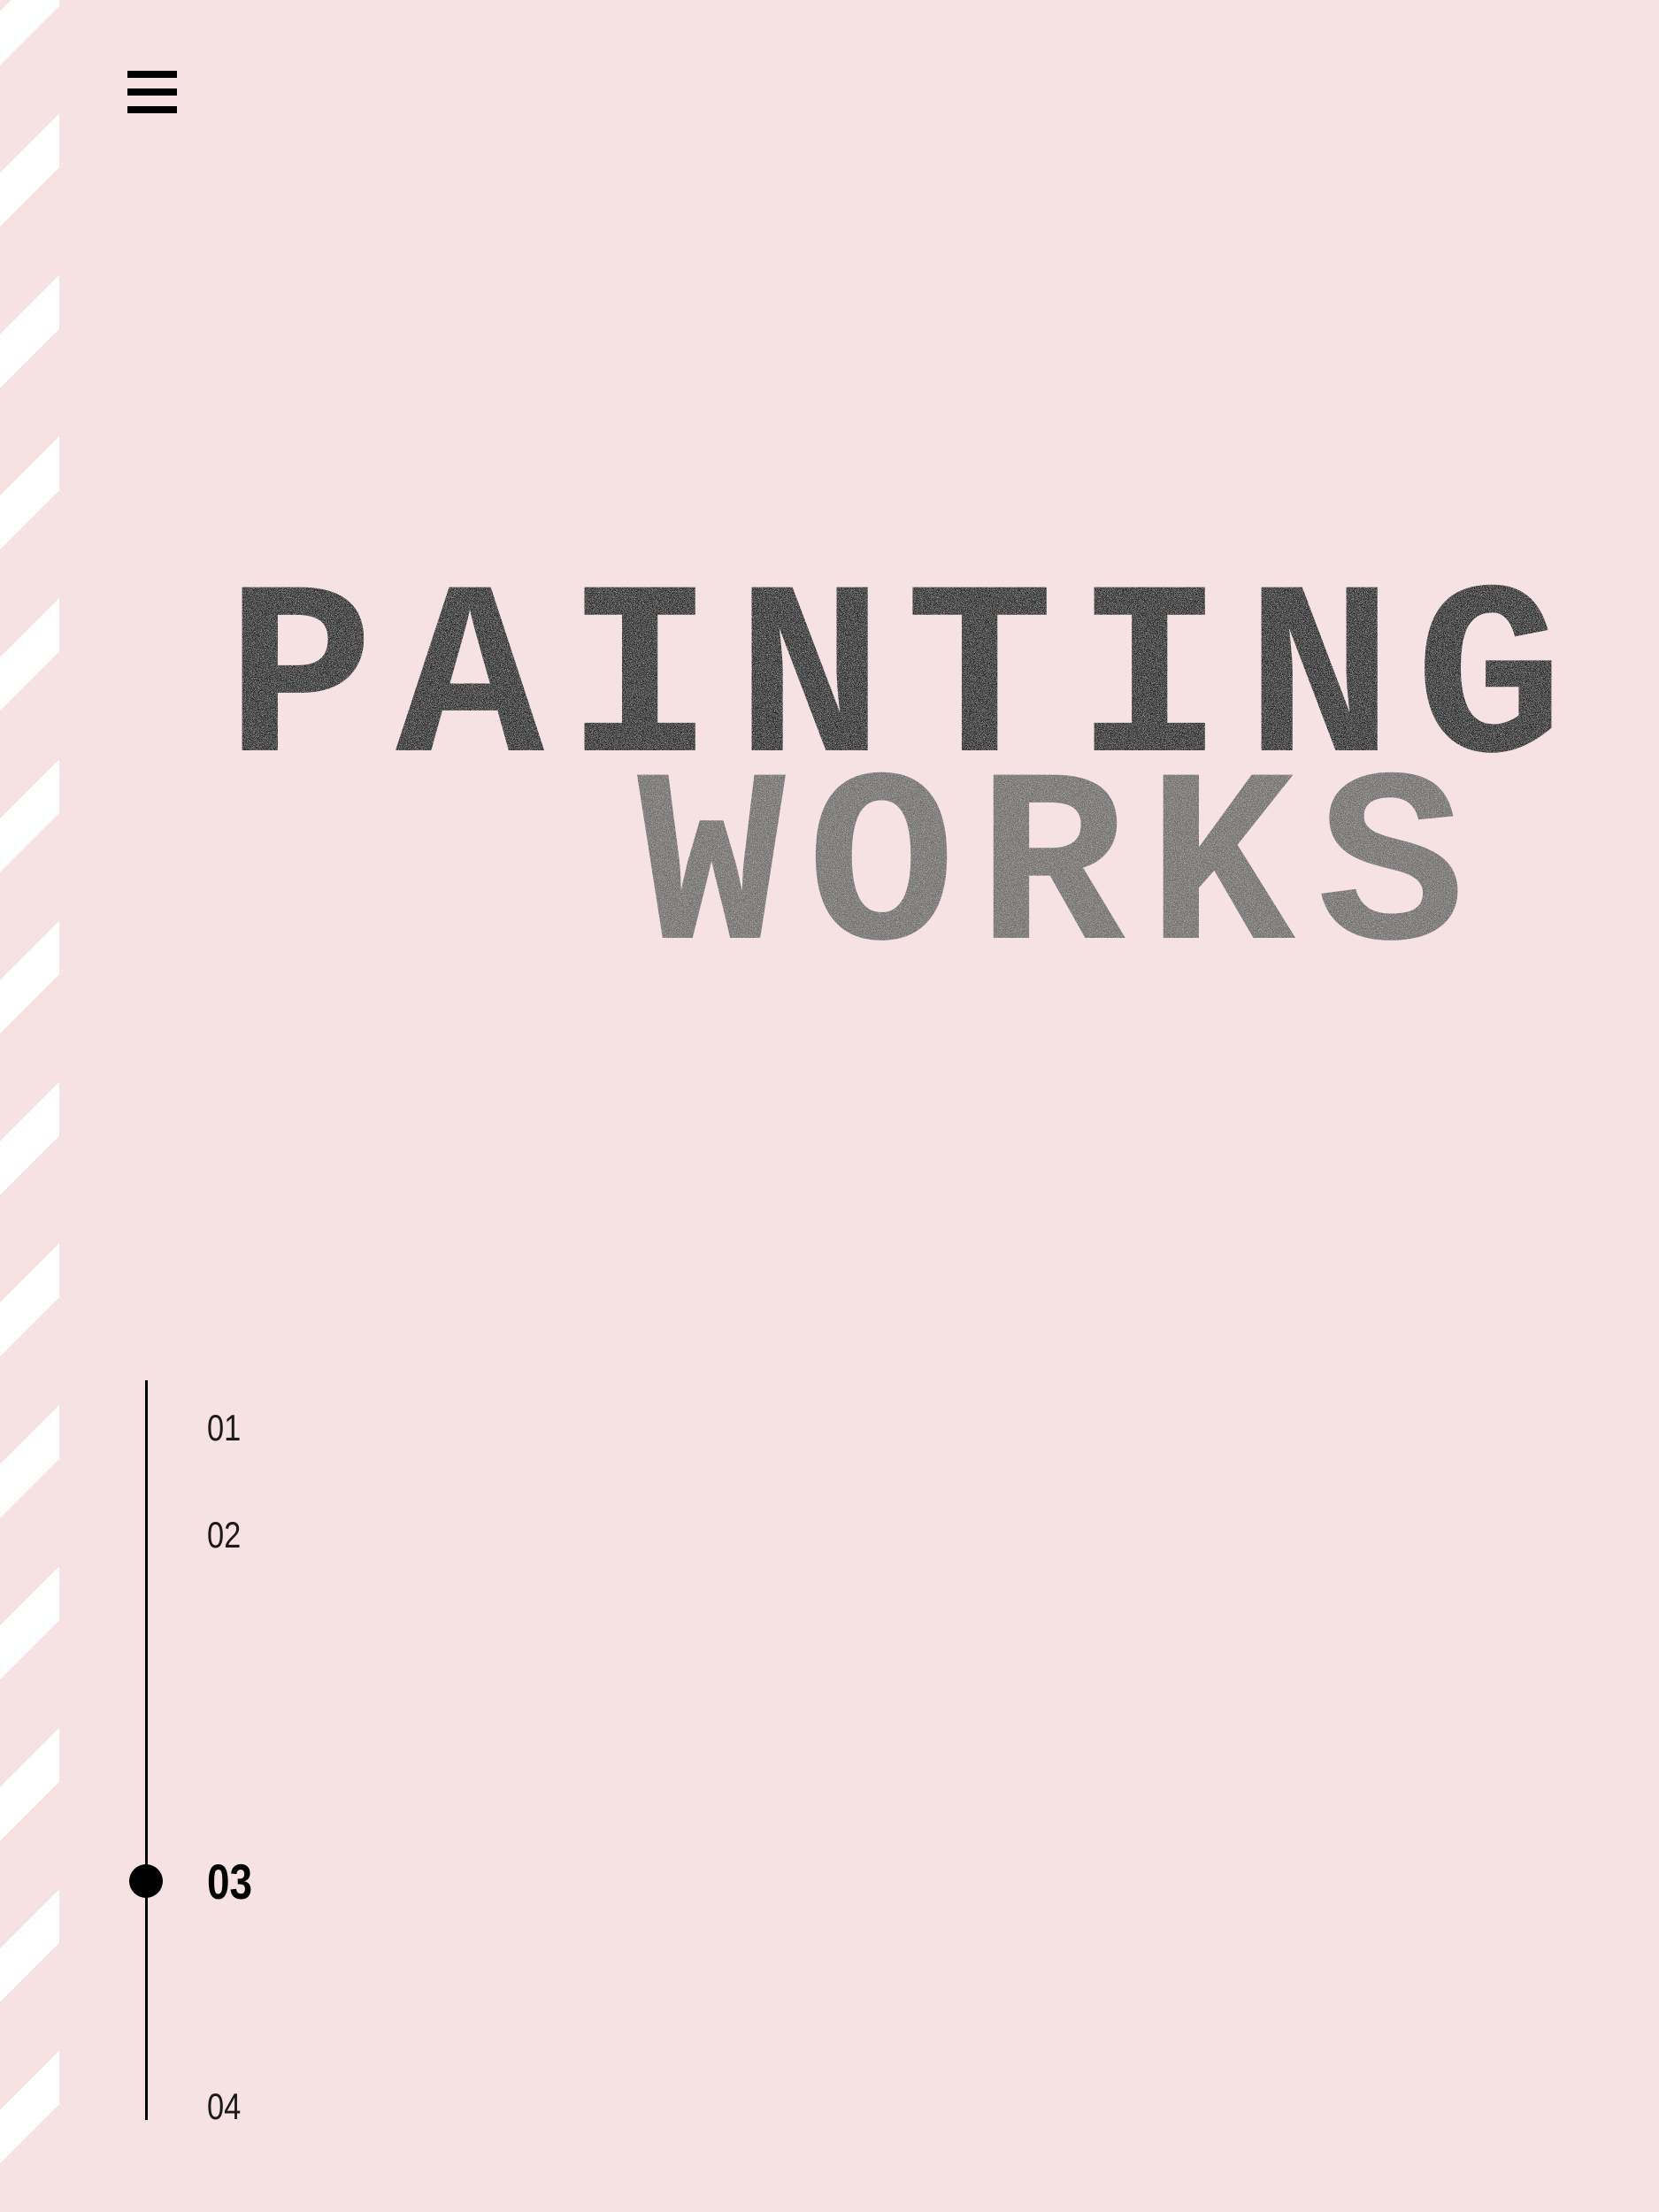 This screenshot has width=1659, height=2212. What do you see at coordinates (230, 1882) in the screenshot?
I see `timeline-step-03-active: 03` at bounding box center [230, 1882].